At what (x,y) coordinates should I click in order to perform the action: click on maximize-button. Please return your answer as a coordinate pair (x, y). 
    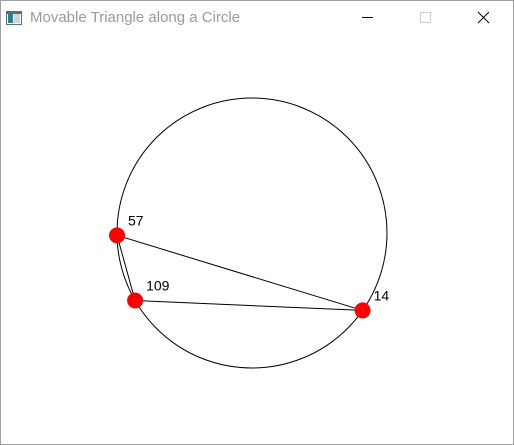
    Looking at the image, I should click on (425, 18).